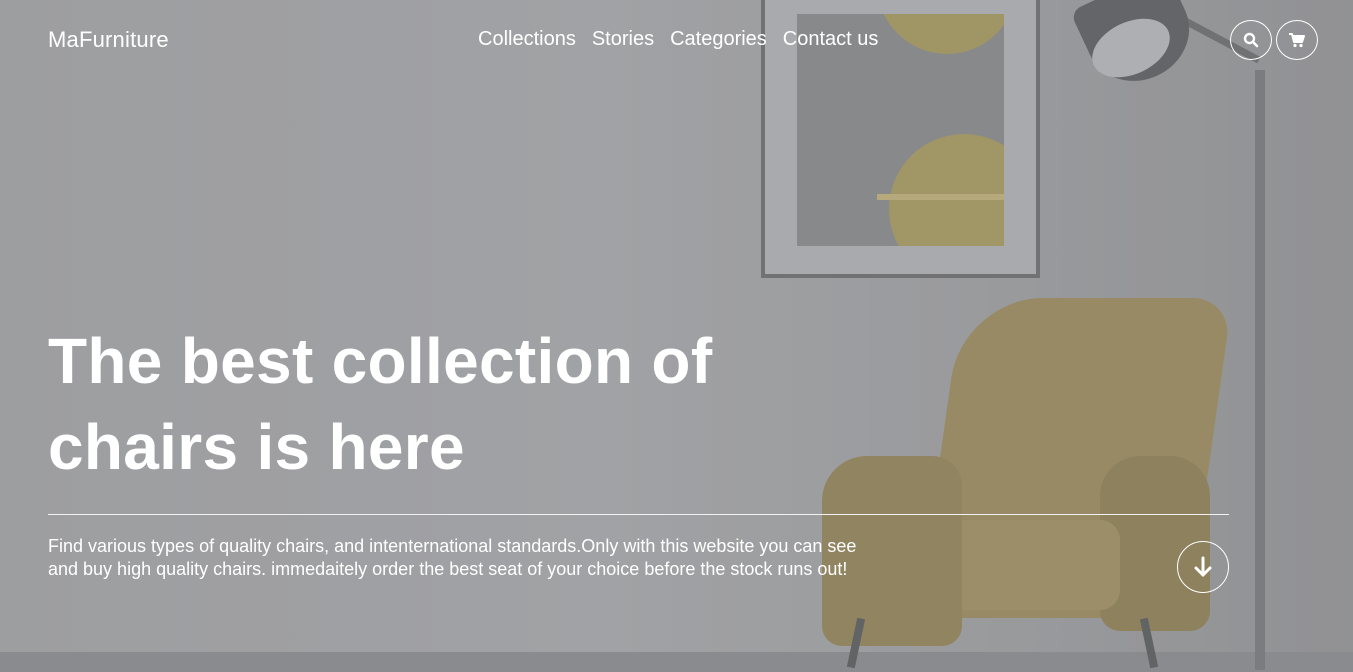  What do you see at coordinates (108, 40) in the screenshot?
I see `brand-logo: MaFurniture` at bounding box center [108, 40].